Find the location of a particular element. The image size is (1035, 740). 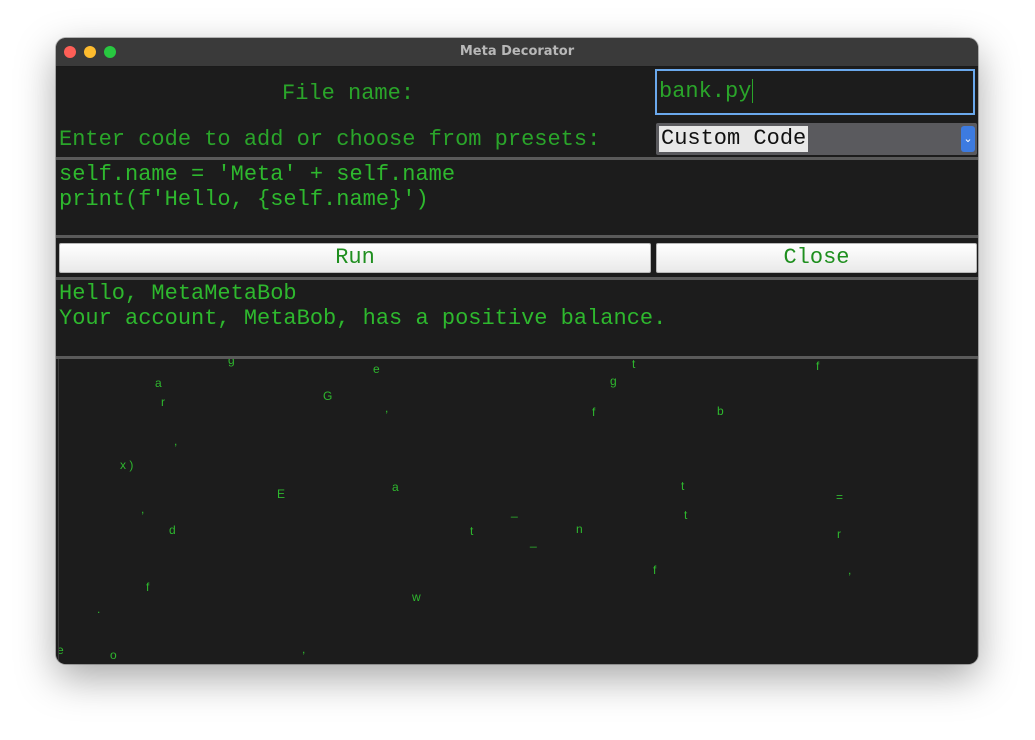

rain-char: b is located at coordinates (720, 411).